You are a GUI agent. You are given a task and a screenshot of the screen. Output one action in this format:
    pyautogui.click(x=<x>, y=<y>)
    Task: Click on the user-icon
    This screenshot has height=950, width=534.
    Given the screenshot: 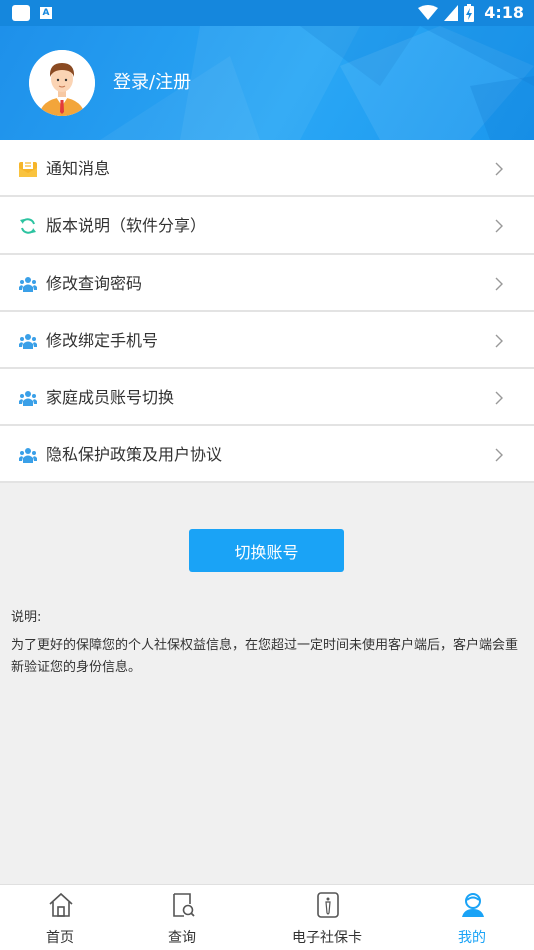 What is the action you would take?
    pyautogui.click(x=473, y=905)
    